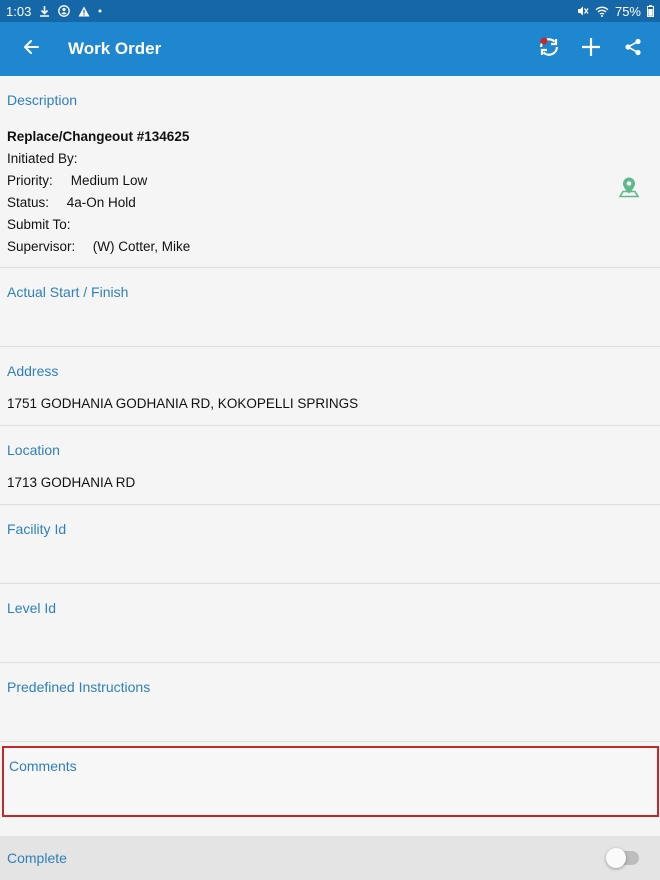 This screenshot has width=660, height=880. What do you see at coordinates (141, 246) in the screenshot?
I see `supervisor-value: (W) Cotter, Mike` at bounding box center [141, 246].